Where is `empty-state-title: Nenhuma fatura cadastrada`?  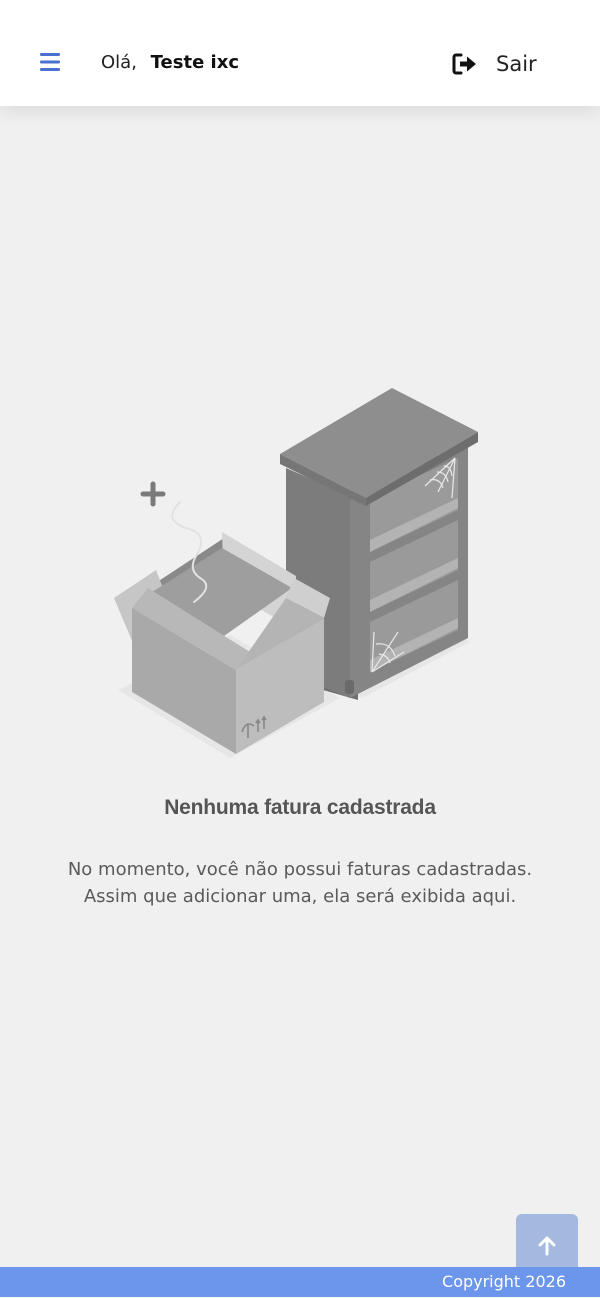
empty-state-title: Nenhuma fatura cadastrada is located at coordinates (300, 807).